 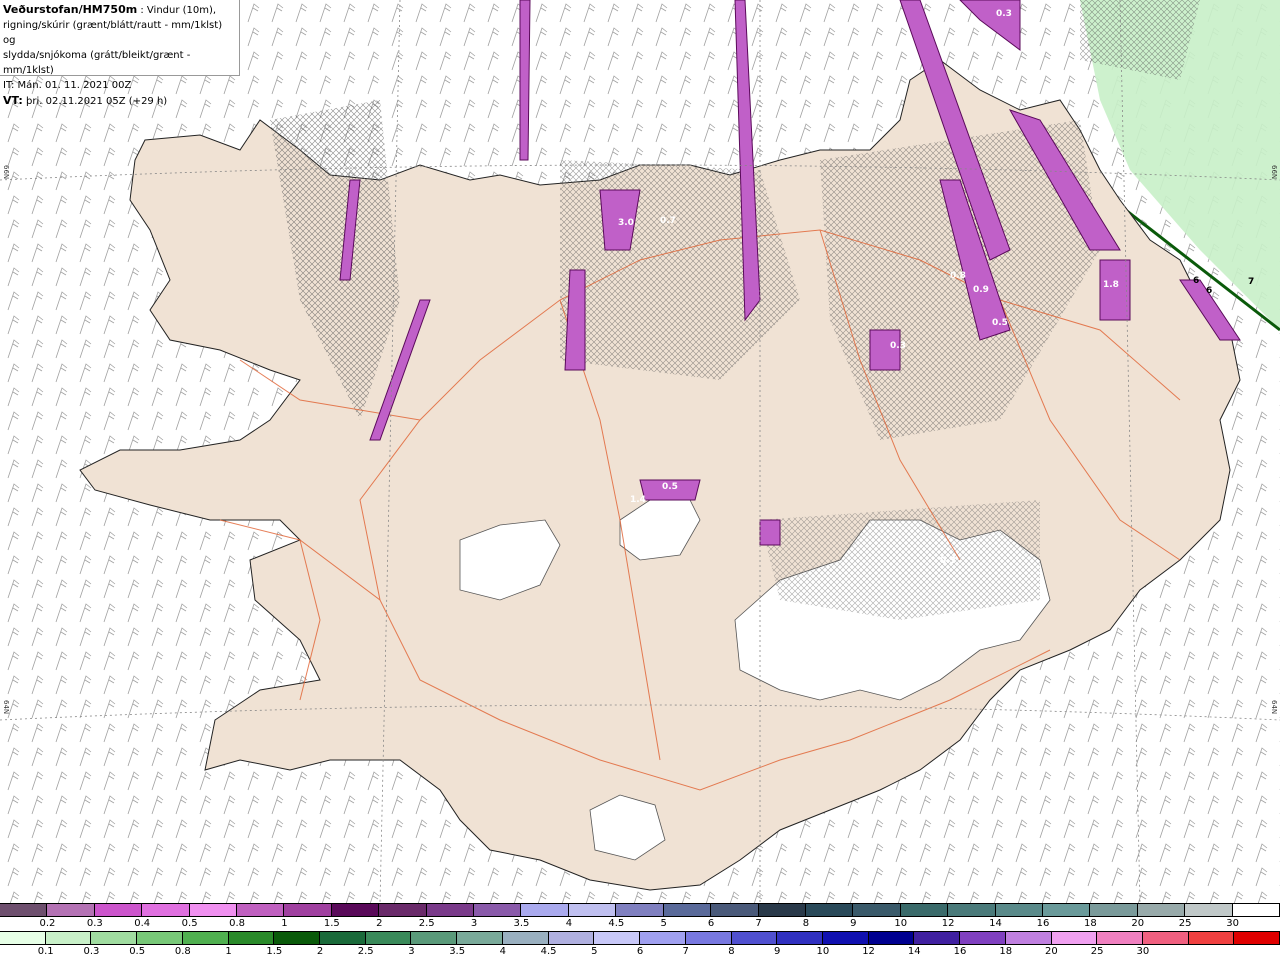 I want to click on map-value: 3.0, so click(x=626, y=223).